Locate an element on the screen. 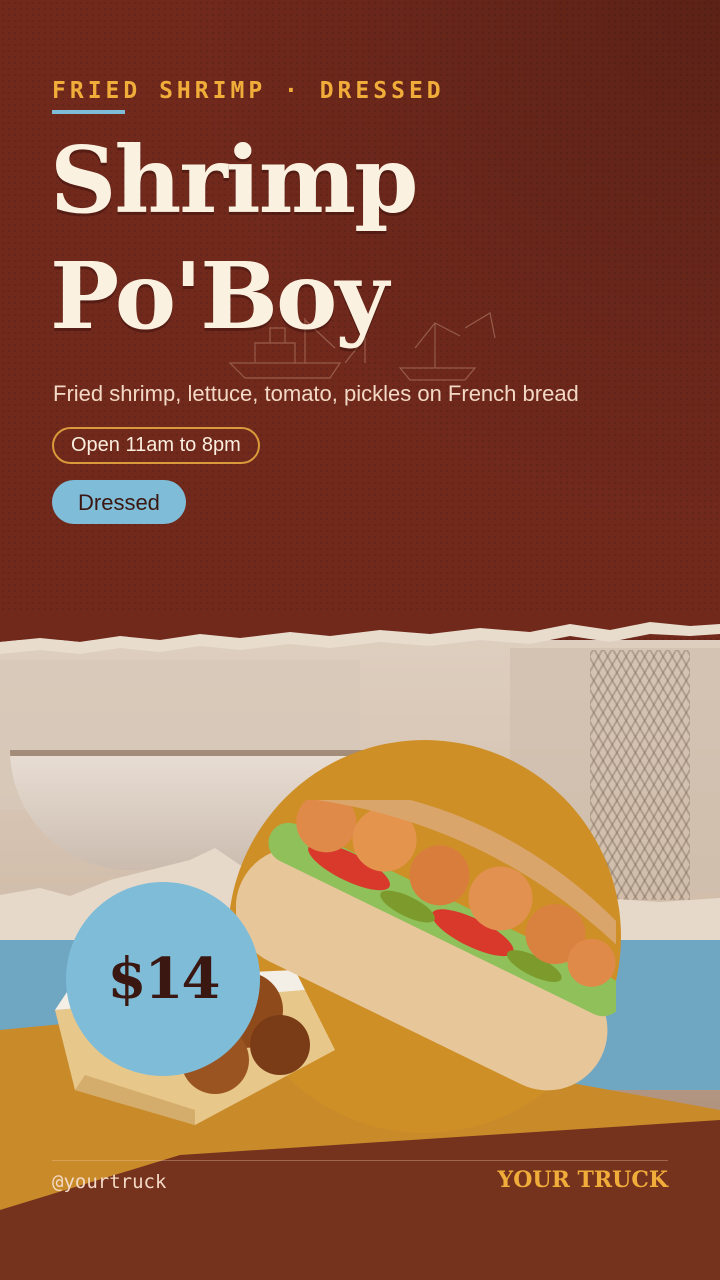  price-badge: $14 is located at coordinates (163, 979).